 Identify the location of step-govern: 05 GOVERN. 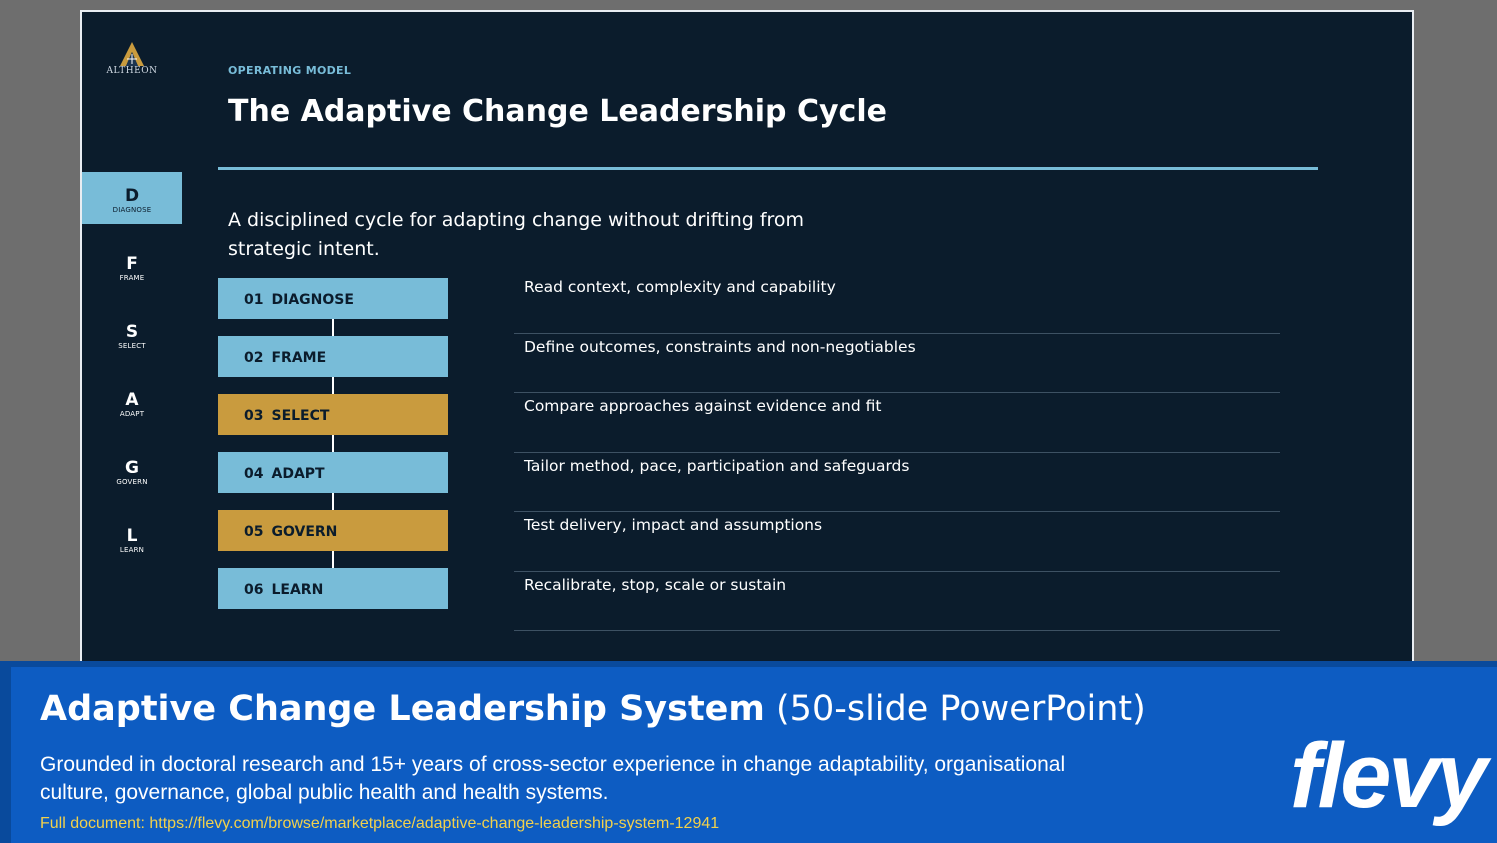
(333, 530).